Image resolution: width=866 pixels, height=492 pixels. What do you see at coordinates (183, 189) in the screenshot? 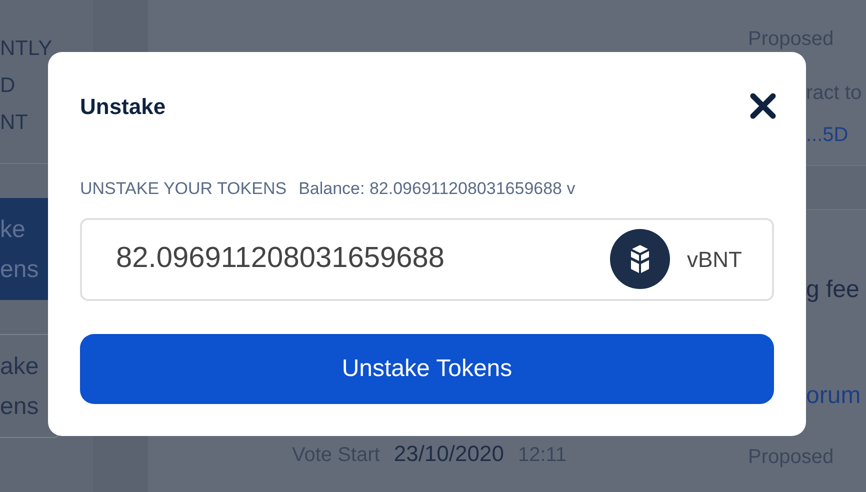
I see `unstake-label: UNSTAKE YOUR TOKENS` at bounding box center [183, 189].